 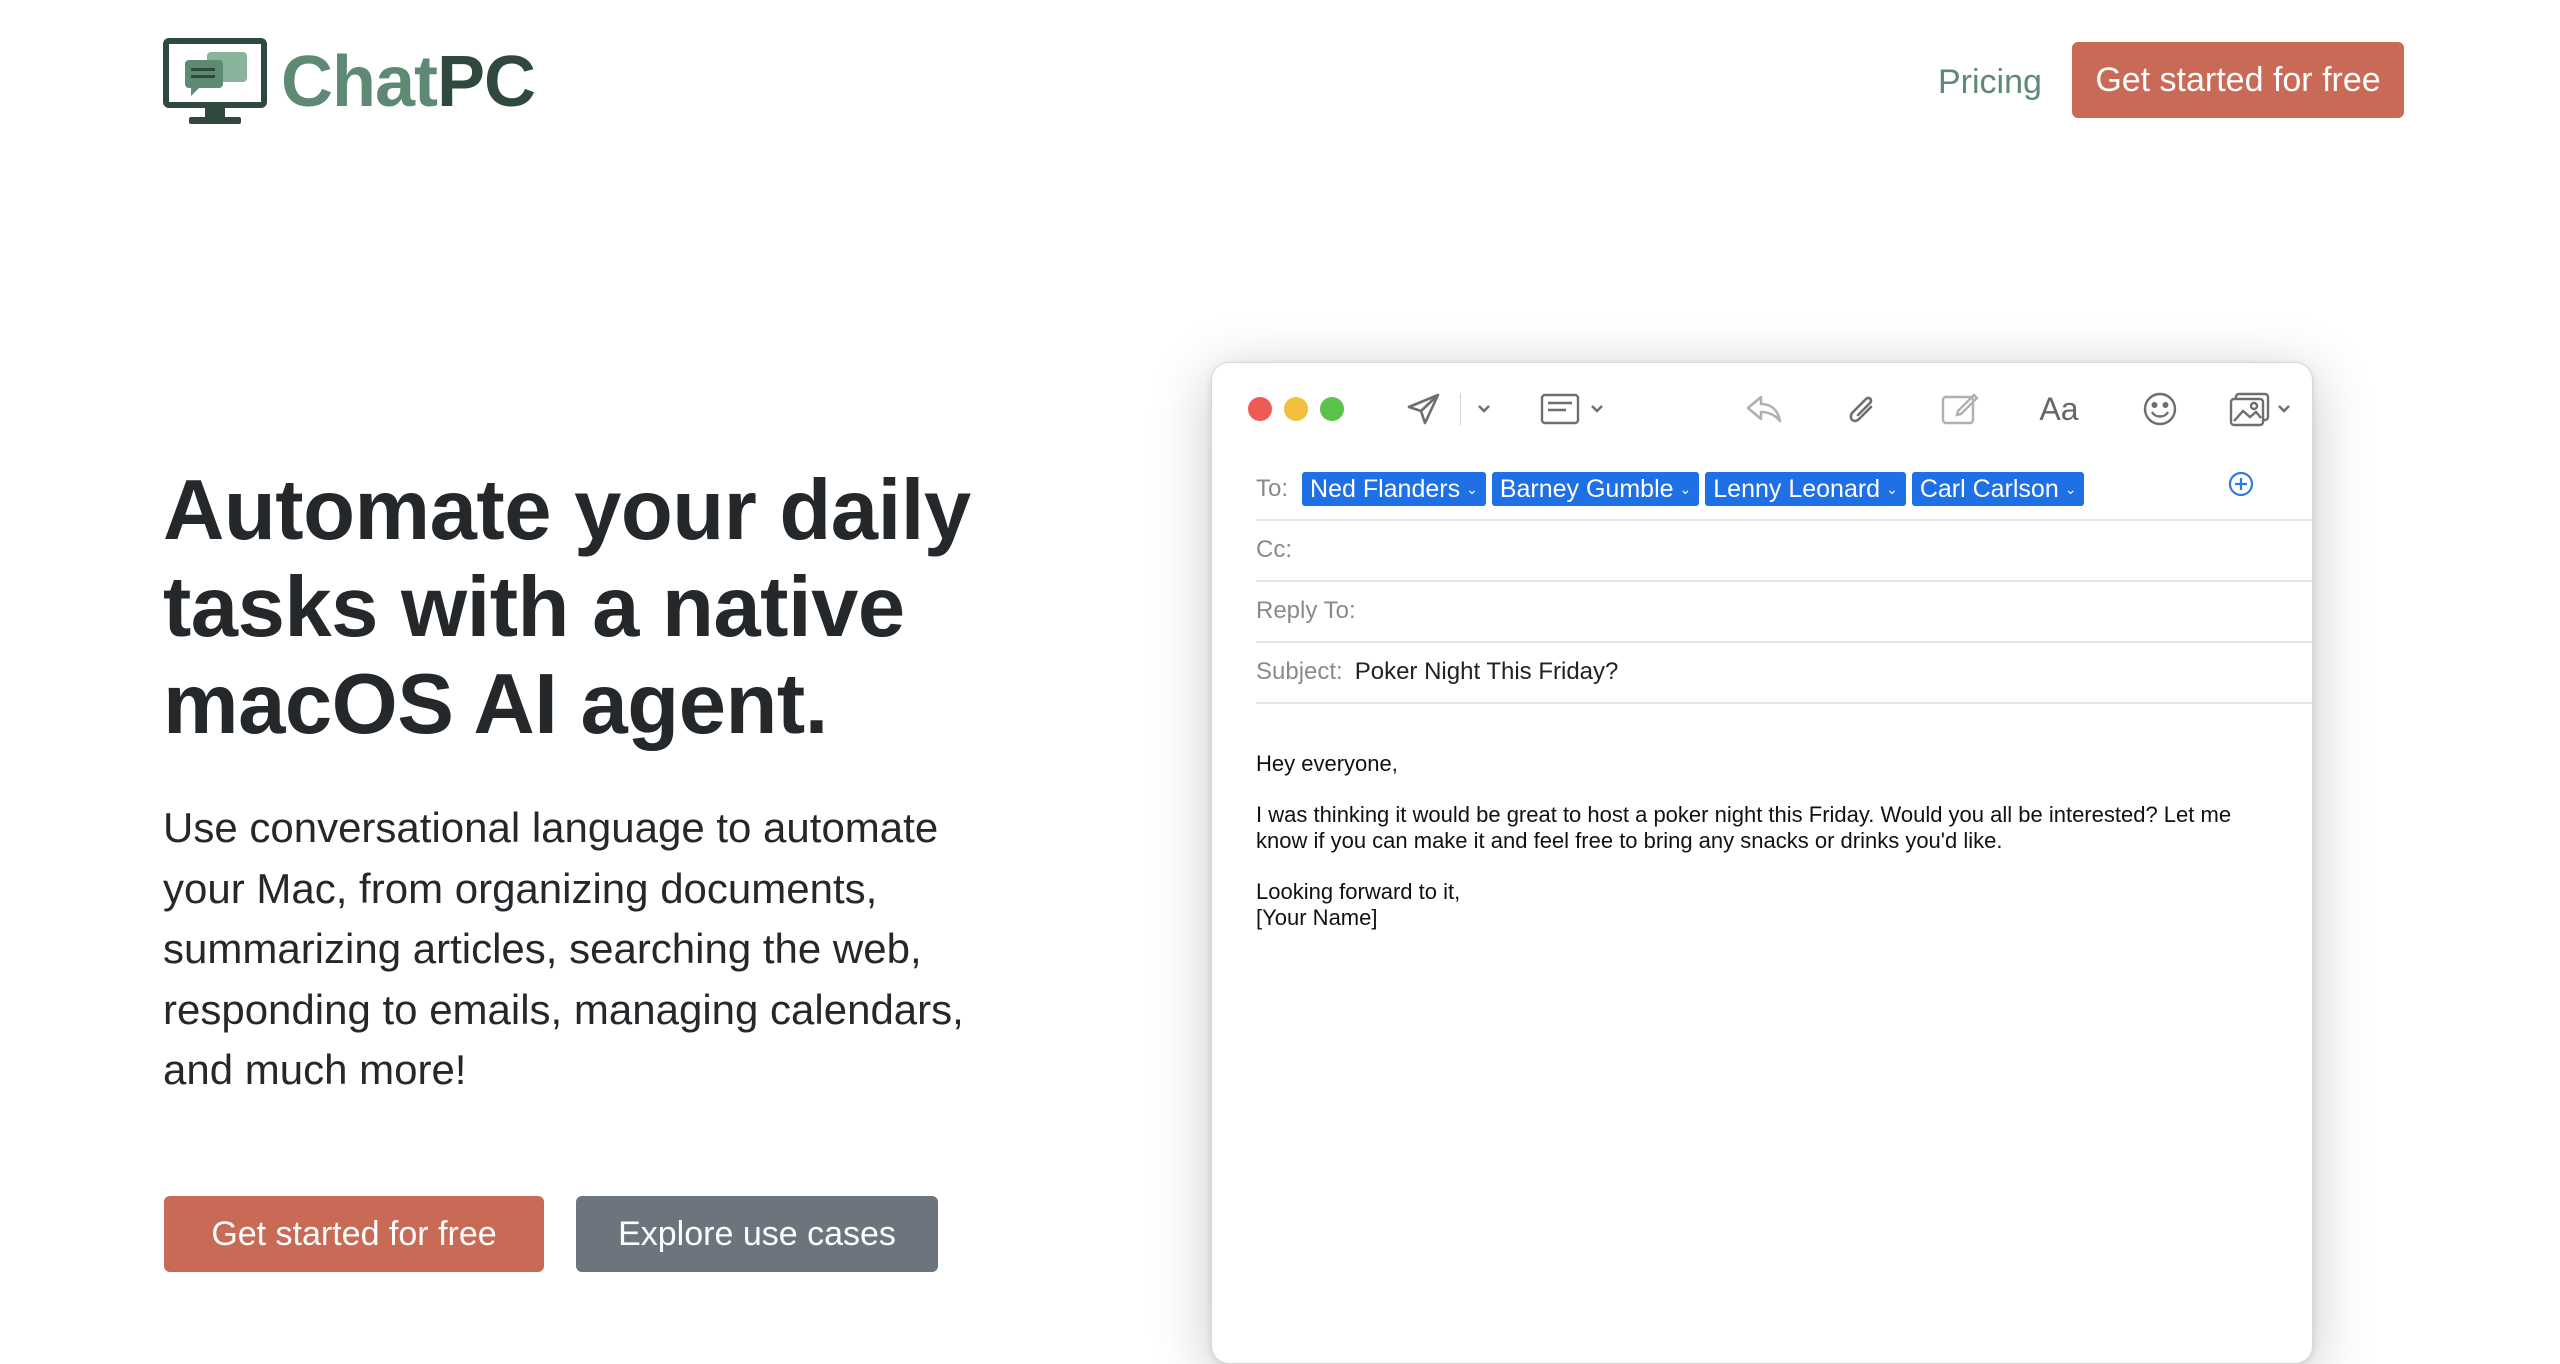 What do you see at coordinates (1797, 489) in the screenshot?
I see `recipient-name: Lenny Leonard` at bounding box center [1797, 489].